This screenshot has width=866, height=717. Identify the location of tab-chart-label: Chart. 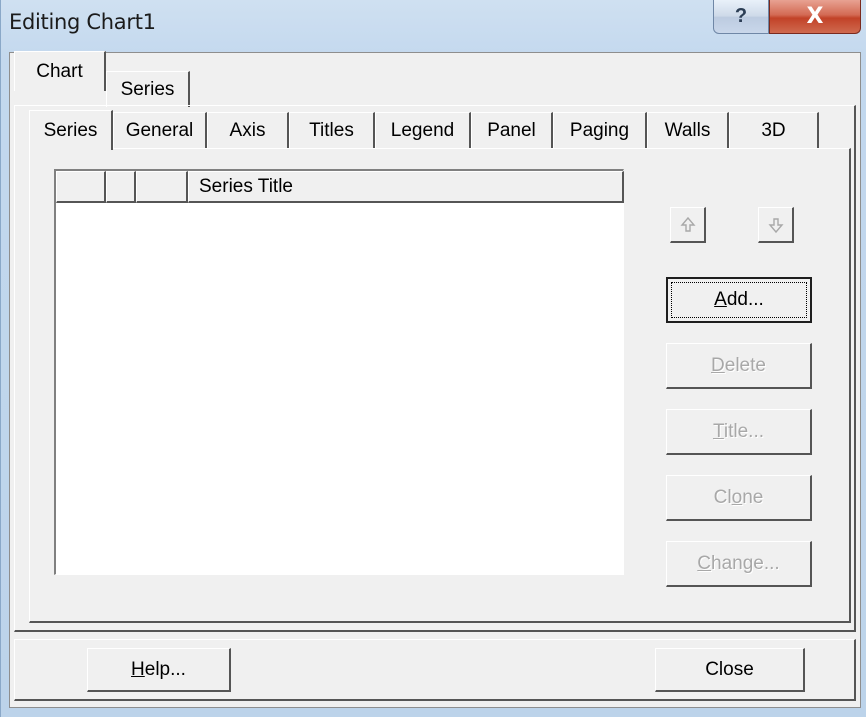
(59, 71).